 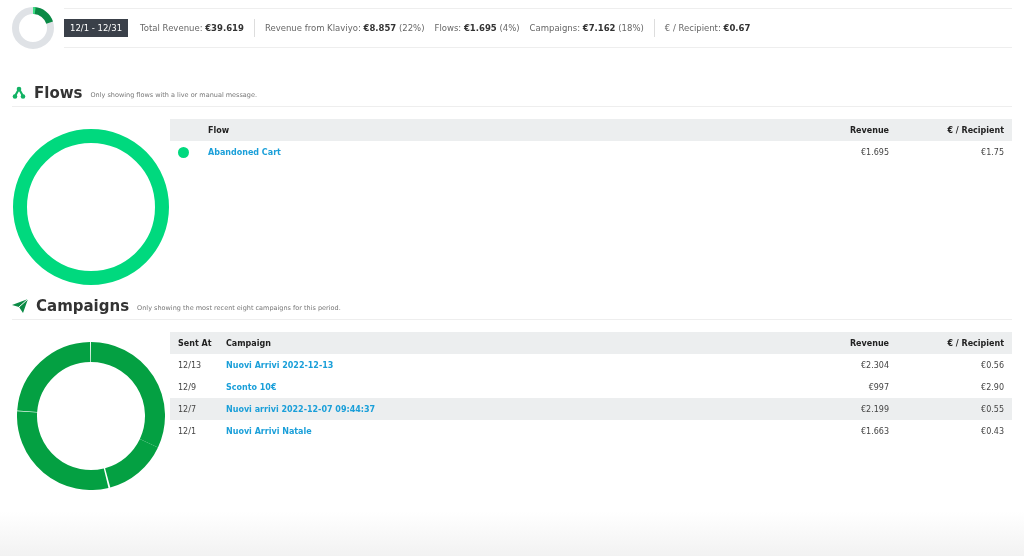 I want to click on table-cell-text: 12/7, so click(x=187, y=409).